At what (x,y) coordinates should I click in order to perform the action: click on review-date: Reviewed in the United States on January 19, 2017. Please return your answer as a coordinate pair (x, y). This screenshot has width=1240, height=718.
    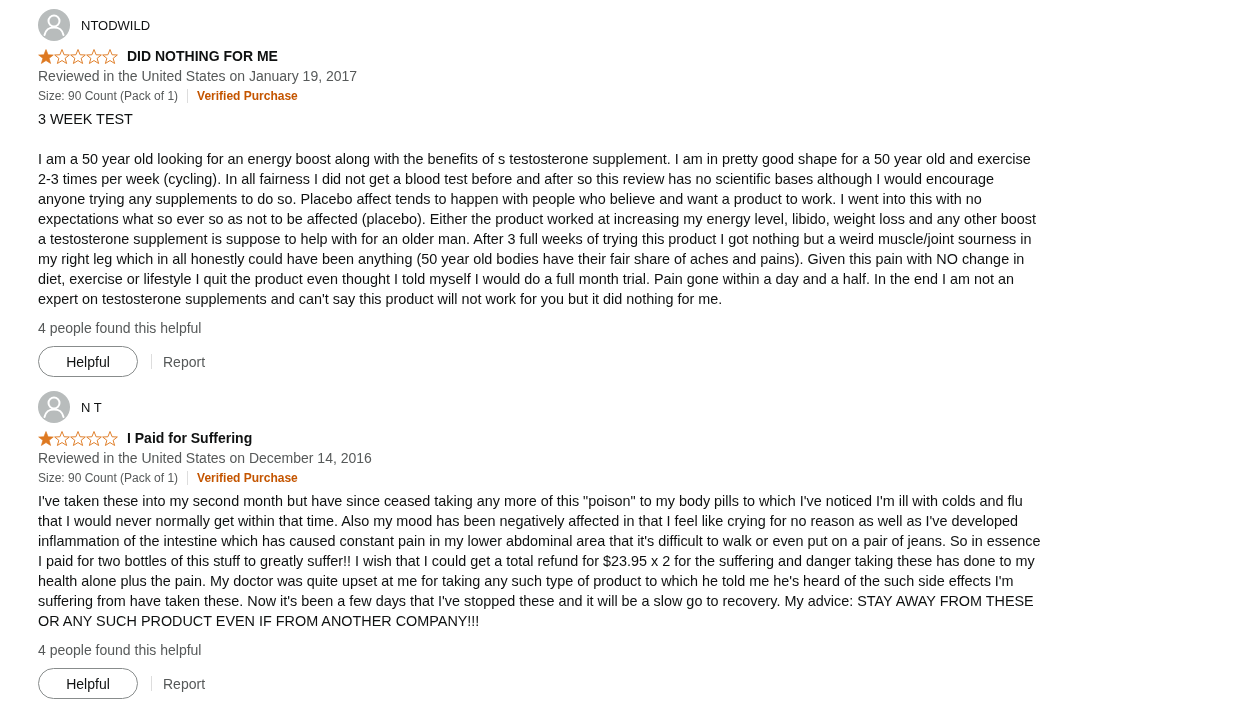
    Looking at the image, I should click on (198, 76).